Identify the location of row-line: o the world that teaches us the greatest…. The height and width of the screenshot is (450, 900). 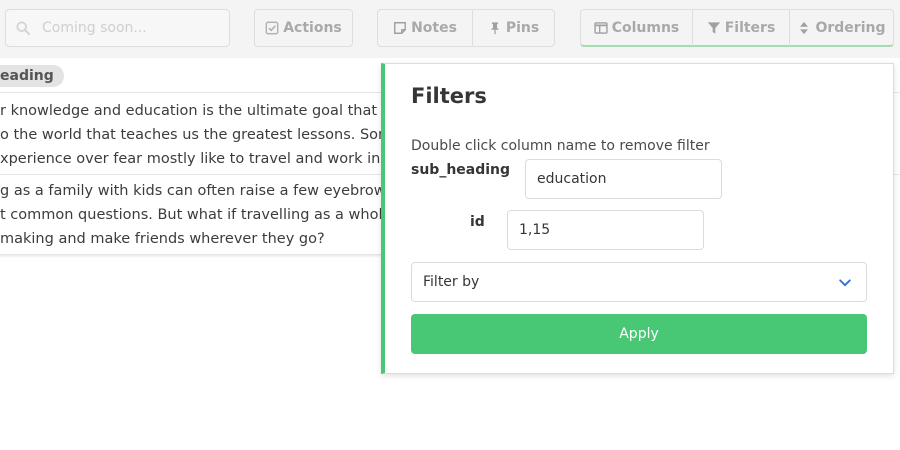
(195, 135).